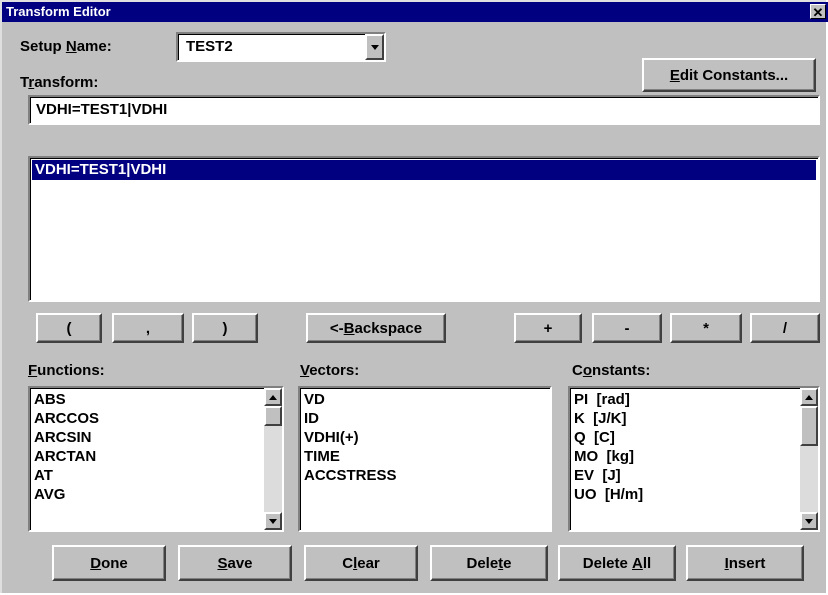 This screenshot has width=828, height=595. I want to click on delete-all-button: Delete All, so click(617, 563).